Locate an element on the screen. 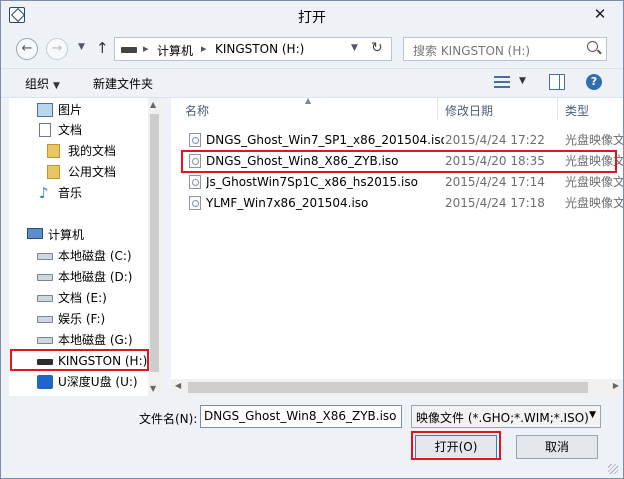  search-input: 搜索 KINGSTON (H:) is located at coordinates (471, 50).